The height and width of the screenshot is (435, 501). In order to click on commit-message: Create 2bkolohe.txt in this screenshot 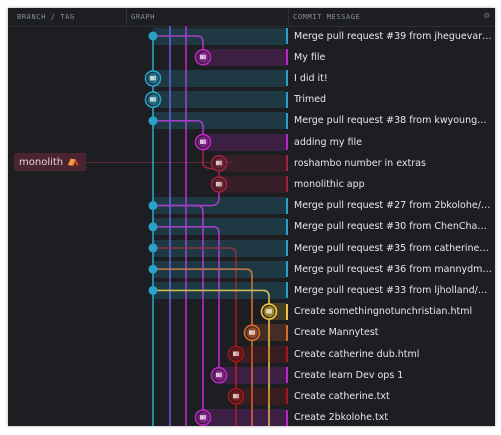, I will do `click(341, 418)`.